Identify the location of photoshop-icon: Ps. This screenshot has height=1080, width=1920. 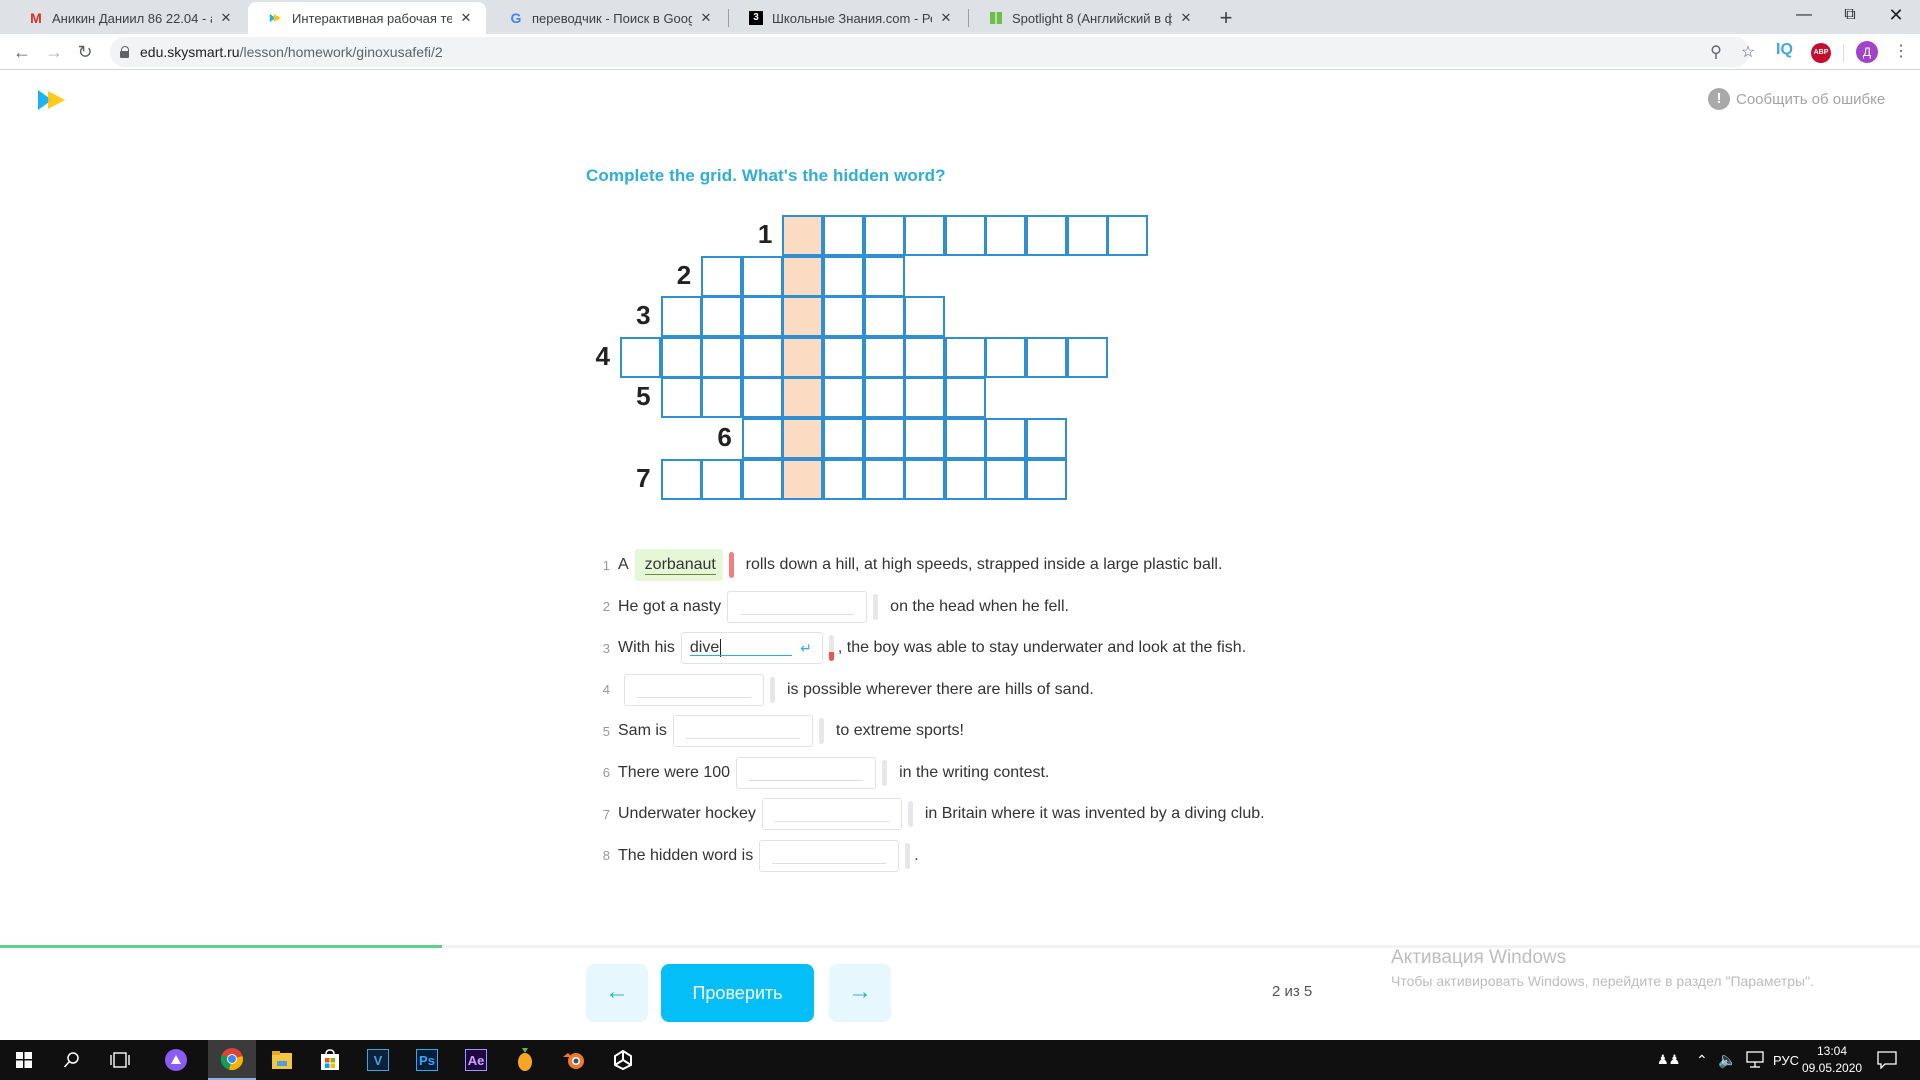
(427, 1060).